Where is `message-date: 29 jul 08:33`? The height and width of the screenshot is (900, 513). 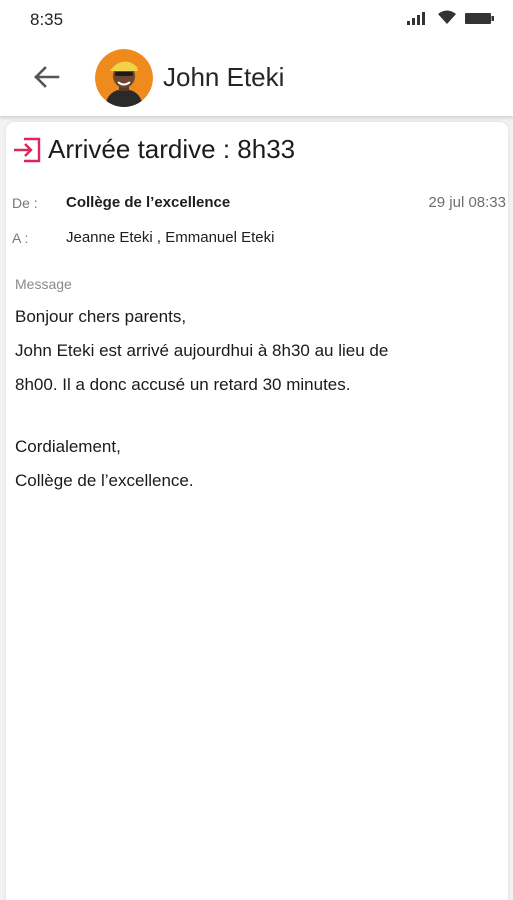 message-date: 29 jul 08:33 is located at coordinates (467, 202).